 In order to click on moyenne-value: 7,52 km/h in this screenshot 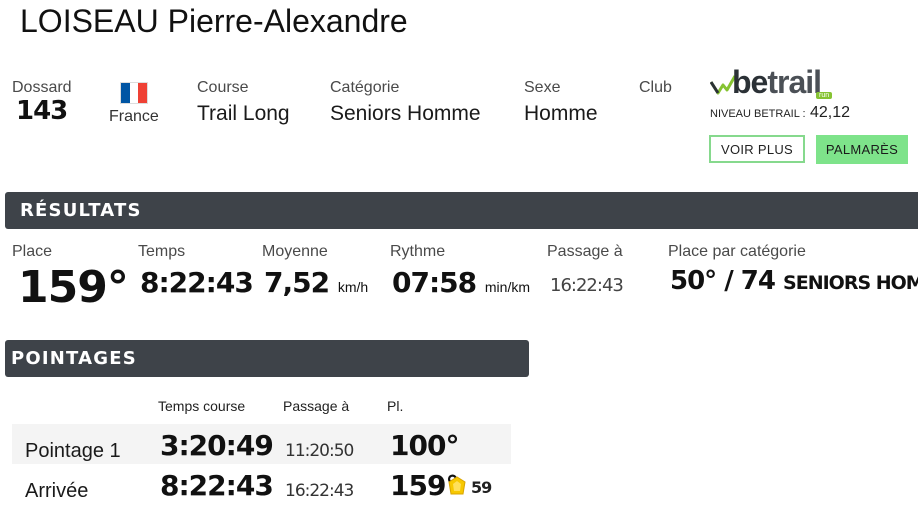, I will do `click(316, 282)`.